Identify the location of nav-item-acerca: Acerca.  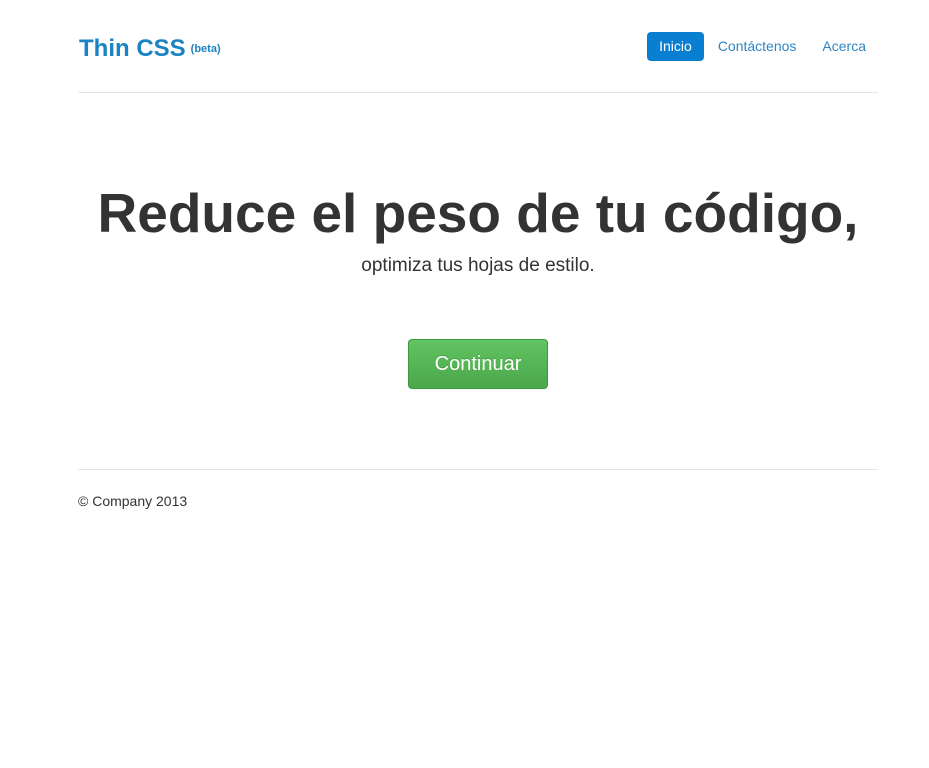
(844, 46).